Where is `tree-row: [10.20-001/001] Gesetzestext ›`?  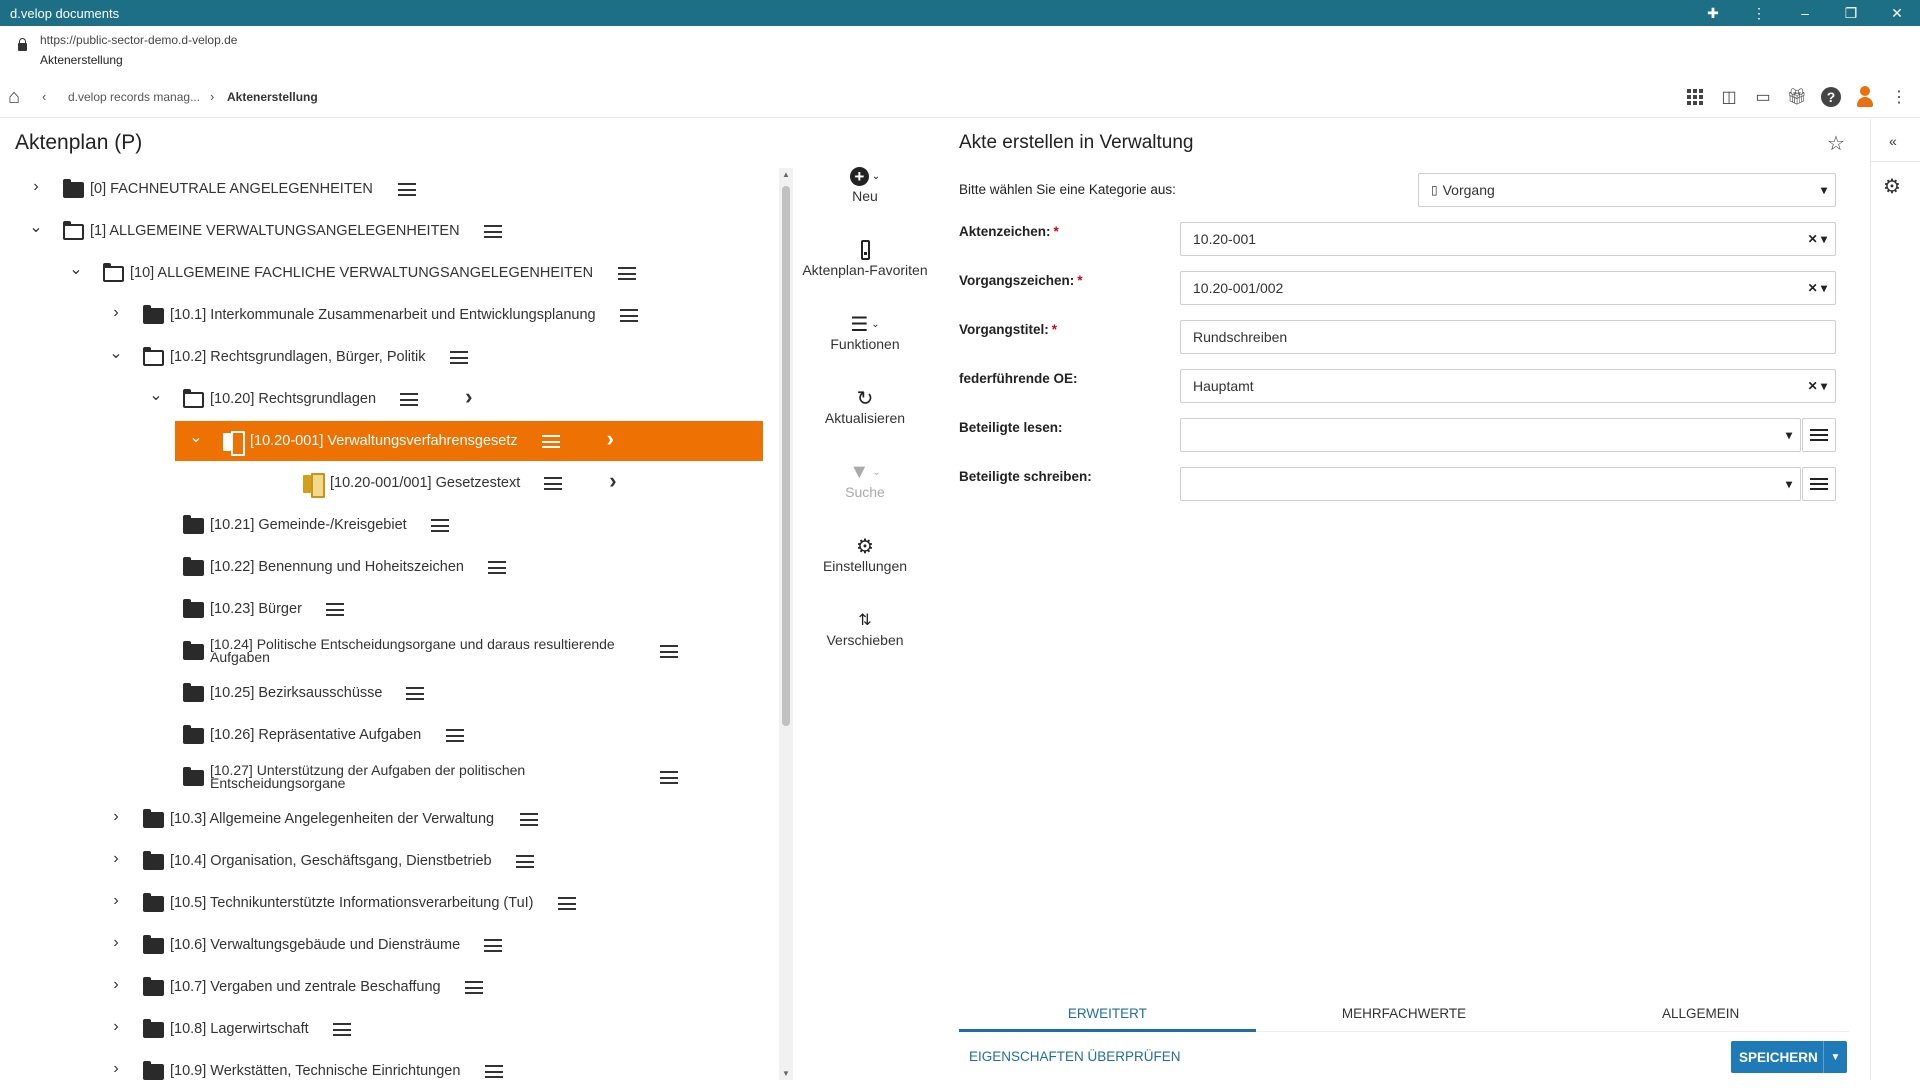 tree-row: [10.20-001/001] Gesetzestext › is located at coordinates (387, 483).